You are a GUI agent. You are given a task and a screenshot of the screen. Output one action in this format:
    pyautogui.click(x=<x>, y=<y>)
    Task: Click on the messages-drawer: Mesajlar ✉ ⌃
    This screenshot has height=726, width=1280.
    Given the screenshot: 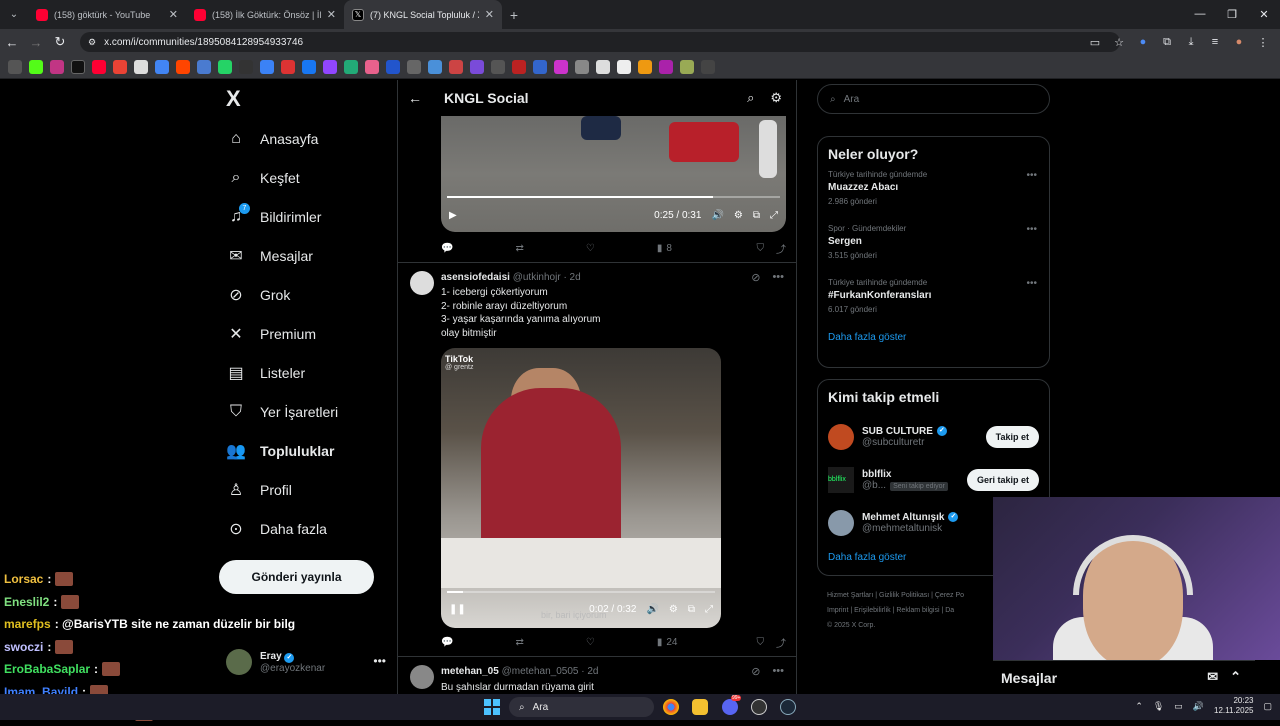 What is the action you would take?
    pyautogui.click(x=1124, y=677)
    